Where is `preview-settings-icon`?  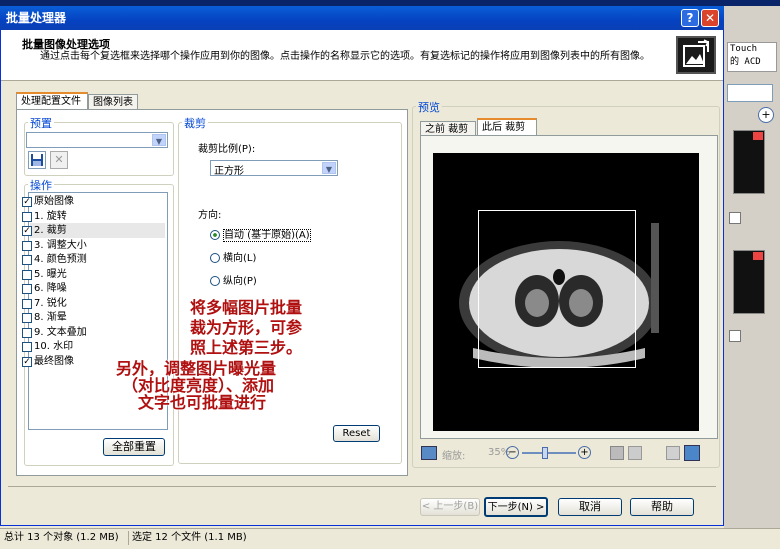
preview-settings-icon is located at coordinates (429, 453).